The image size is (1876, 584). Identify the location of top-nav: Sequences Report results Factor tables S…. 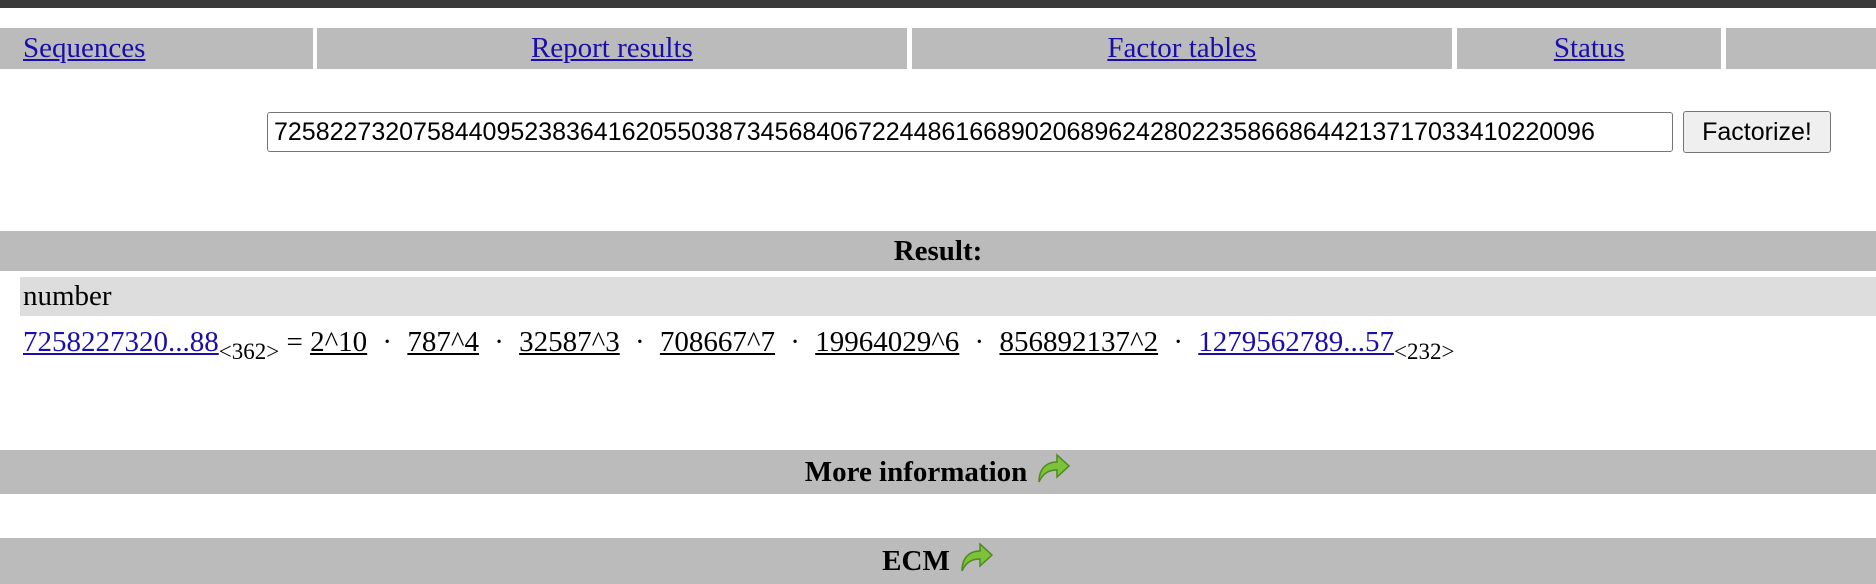
(938, 48).